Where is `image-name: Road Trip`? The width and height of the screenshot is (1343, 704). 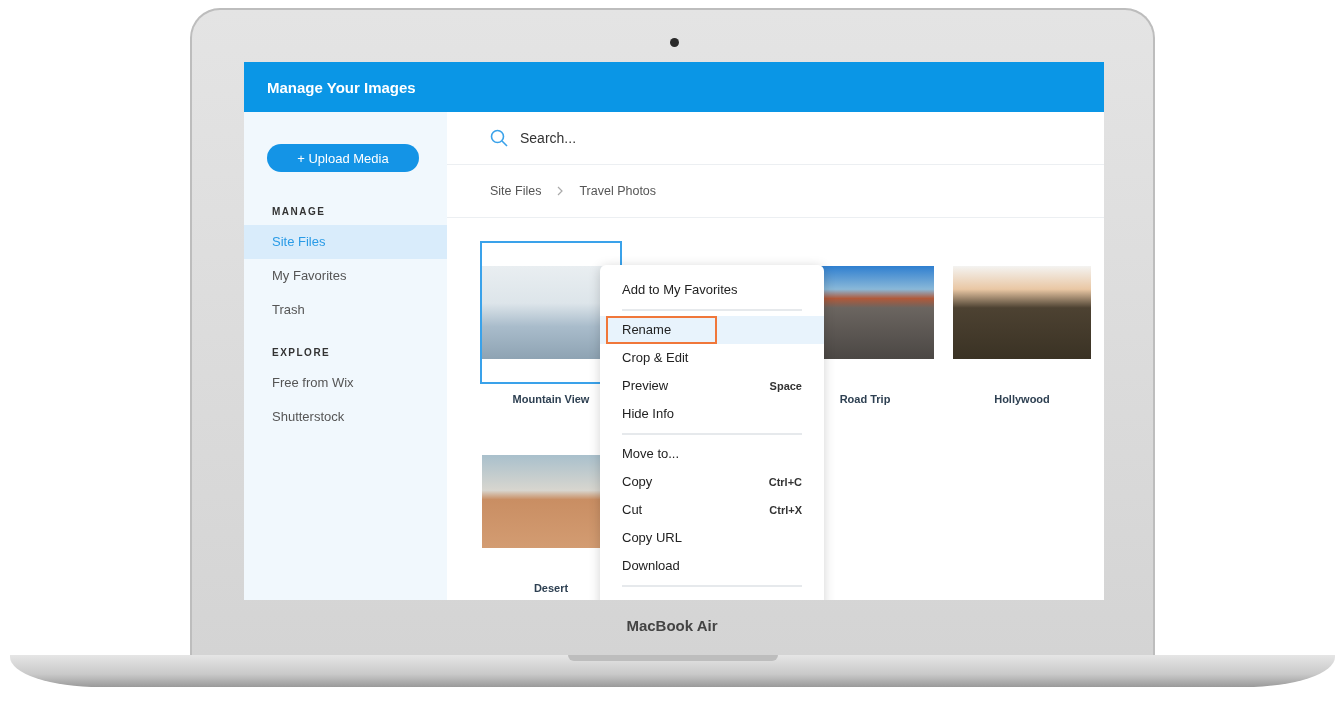
image-name: Road Trip is located at coordinates (865, 399).